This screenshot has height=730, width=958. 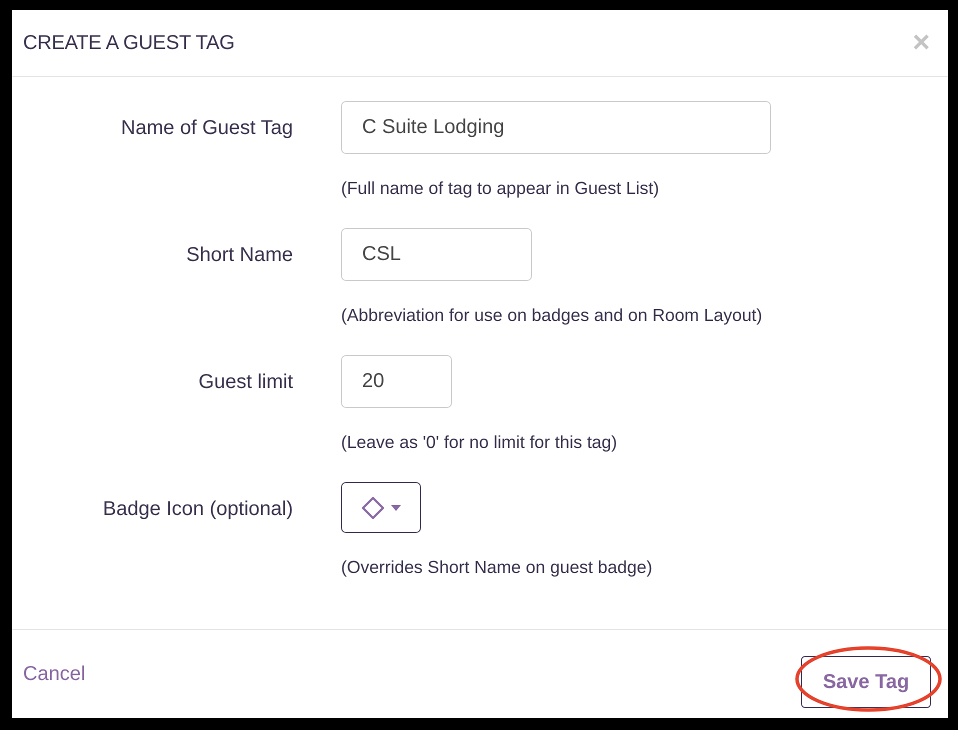 What do you see at coordinates (436, 254) in the screenshot?
I see `text-input: CSL` at bounding box center [436, 254].